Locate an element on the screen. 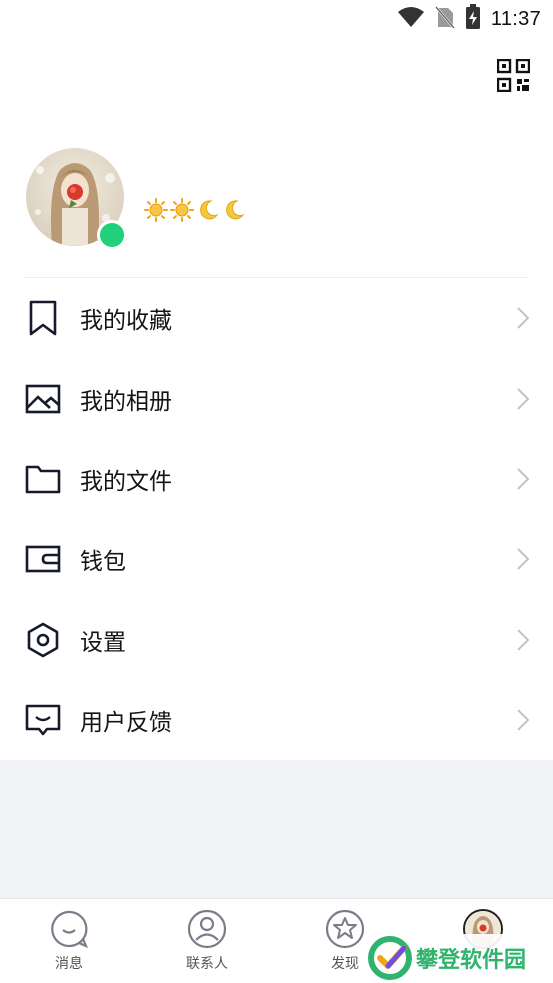 The image size is (553, 983). nav-label: 消息 is located at coordinates (69, 964).